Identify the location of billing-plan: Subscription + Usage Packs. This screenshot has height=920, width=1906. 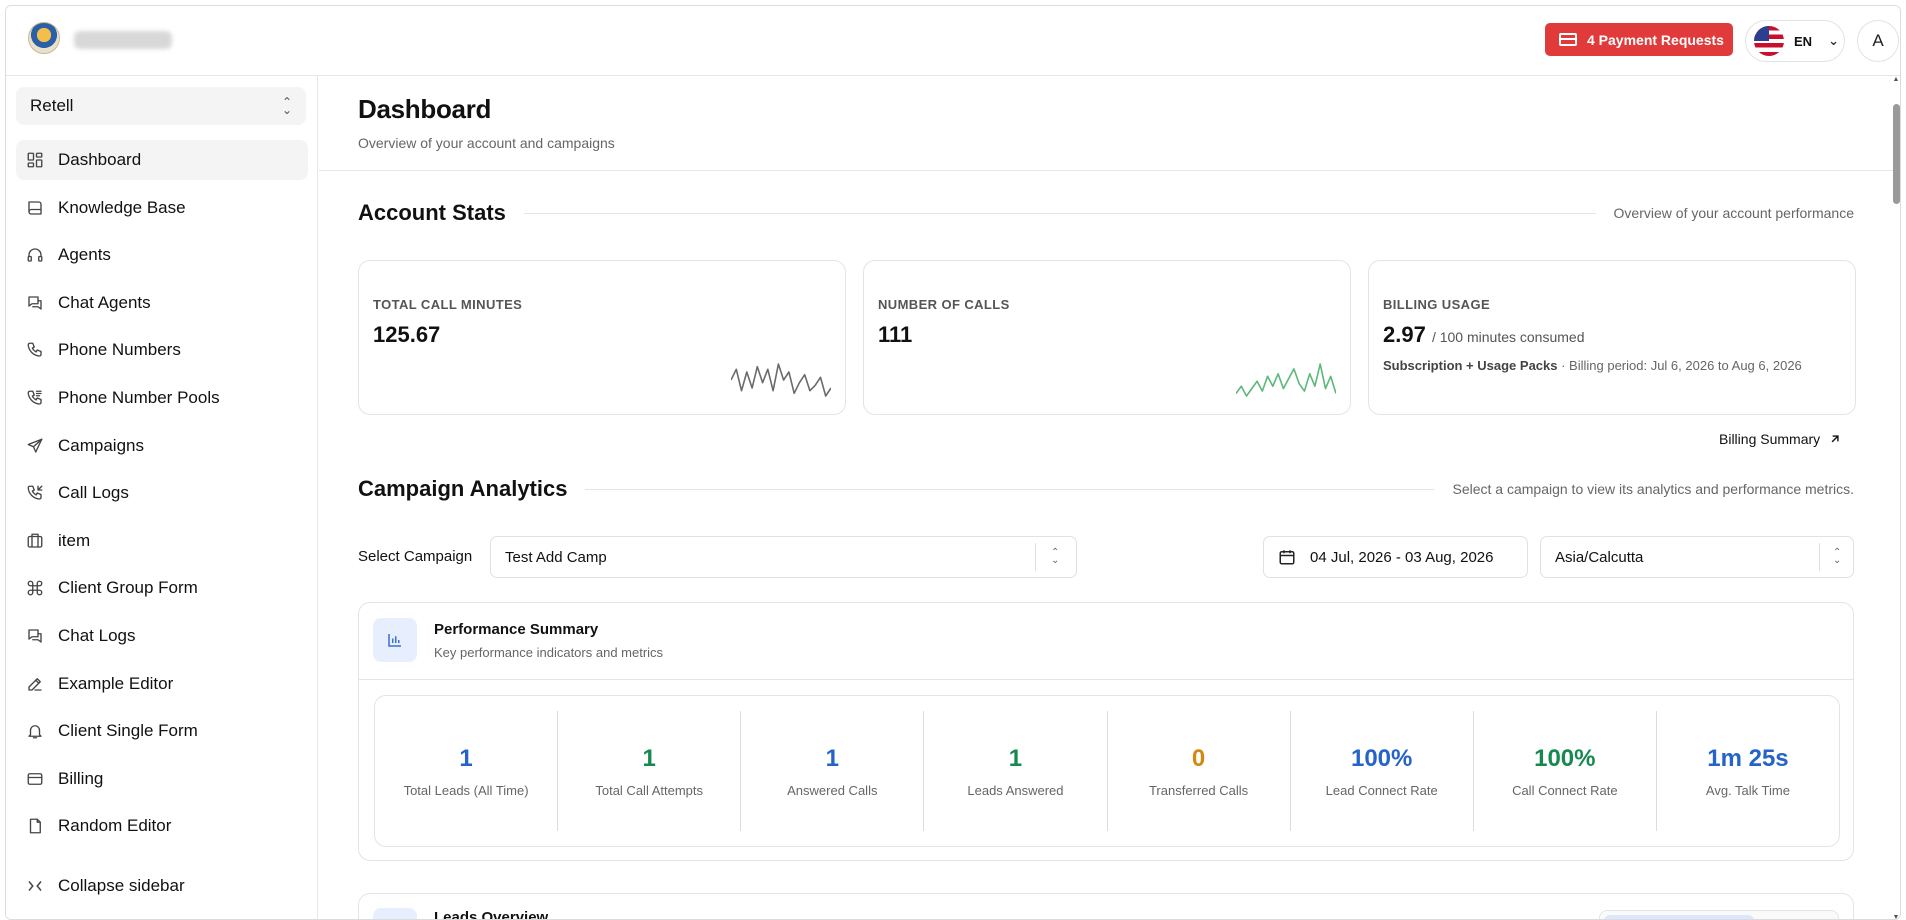
(1470, 365).